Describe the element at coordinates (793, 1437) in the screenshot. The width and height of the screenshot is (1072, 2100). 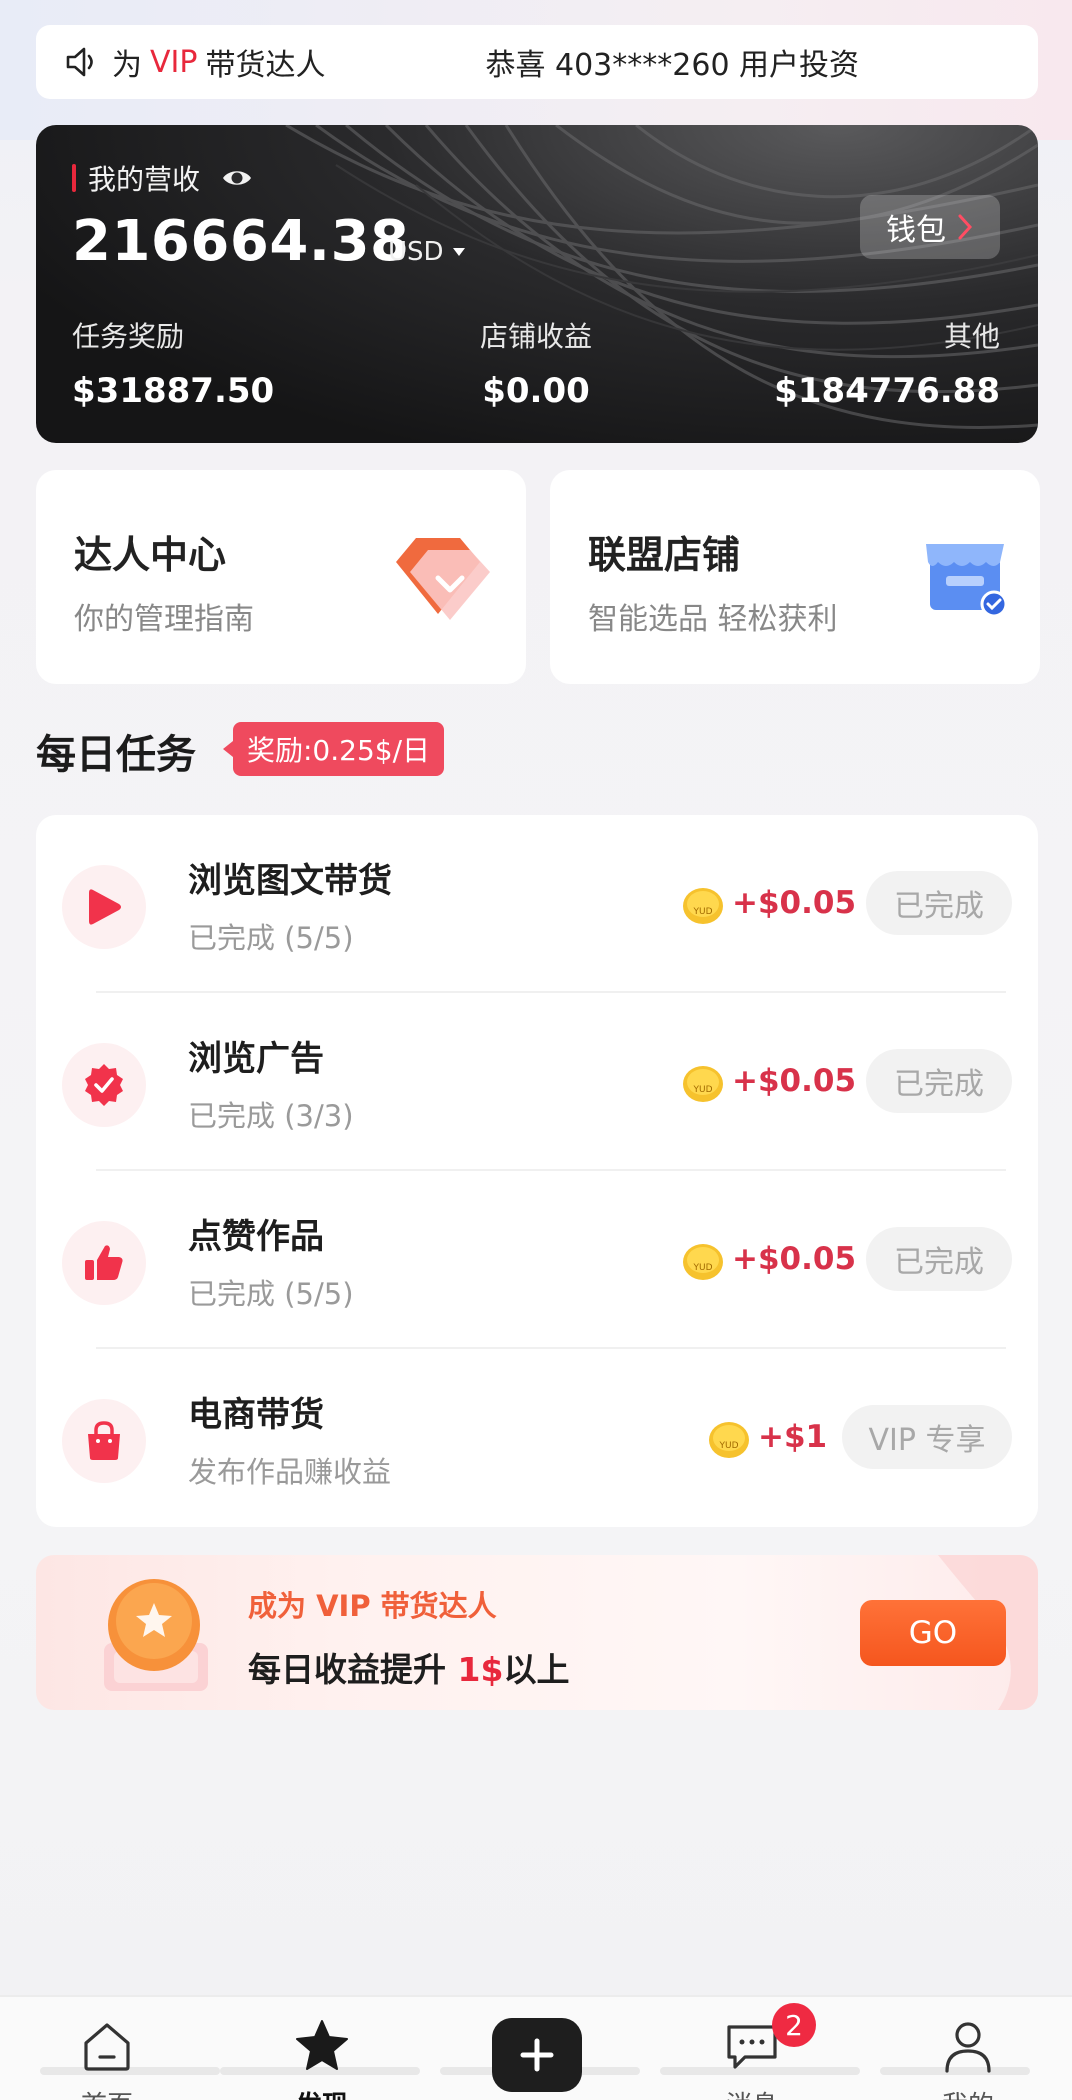
I see `task-reward: +$1` at that location.